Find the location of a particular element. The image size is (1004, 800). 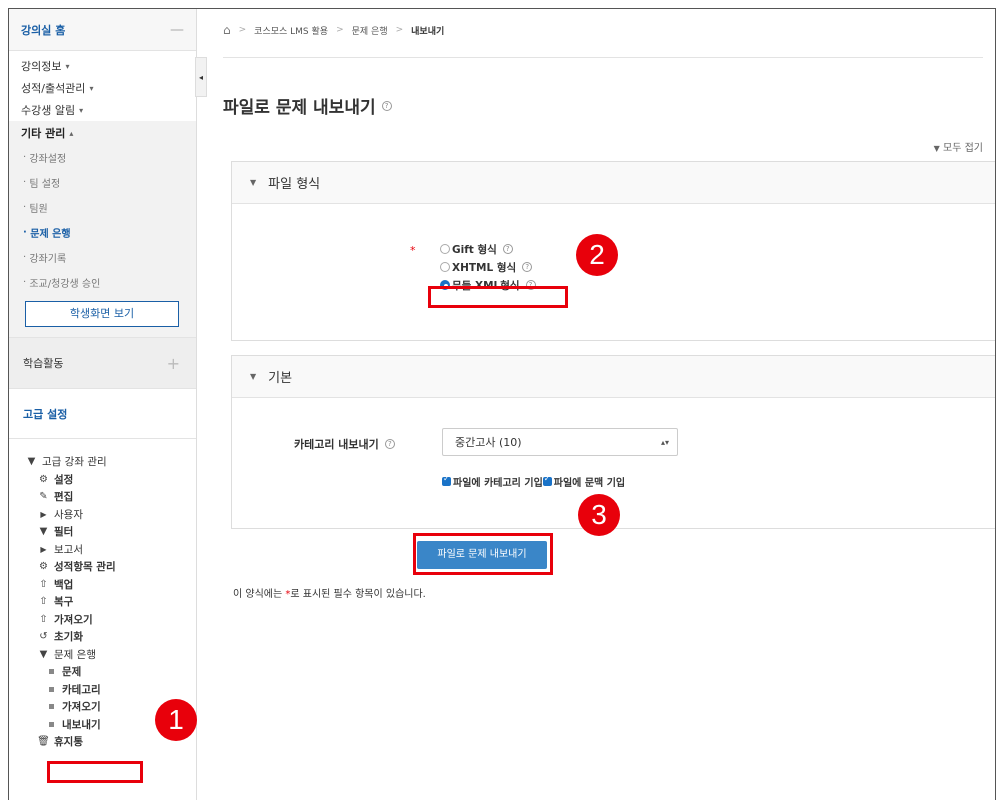

page-title: 파일로 문제 내보내기 ? is located at coordinates (307, 105).